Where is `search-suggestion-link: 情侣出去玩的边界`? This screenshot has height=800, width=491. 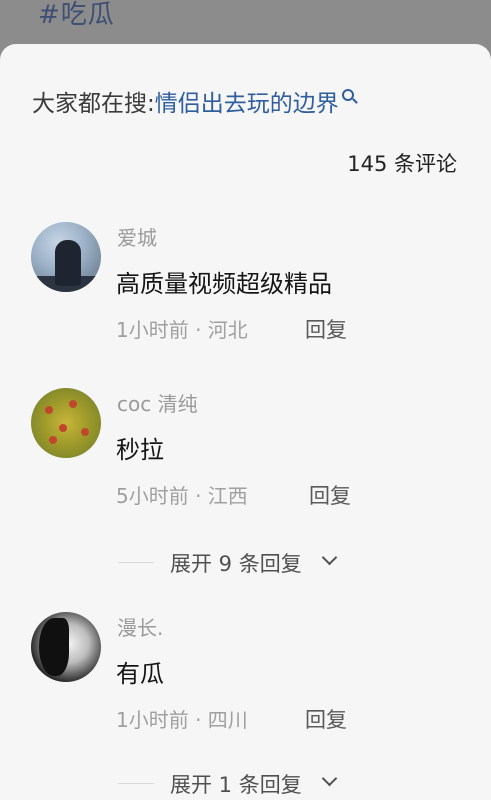
search-suggestion-link: 情侣出去玩的边界 is located at coordinates (247, 104).